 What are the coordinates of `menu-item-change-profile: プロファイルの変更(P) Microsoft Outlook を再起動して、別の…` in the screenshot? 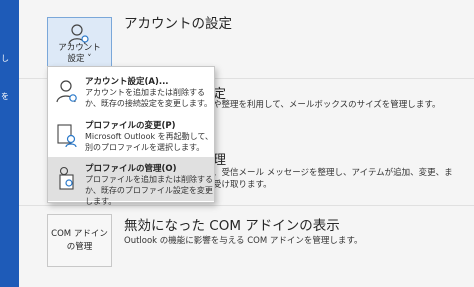 It's located at (131, 136).